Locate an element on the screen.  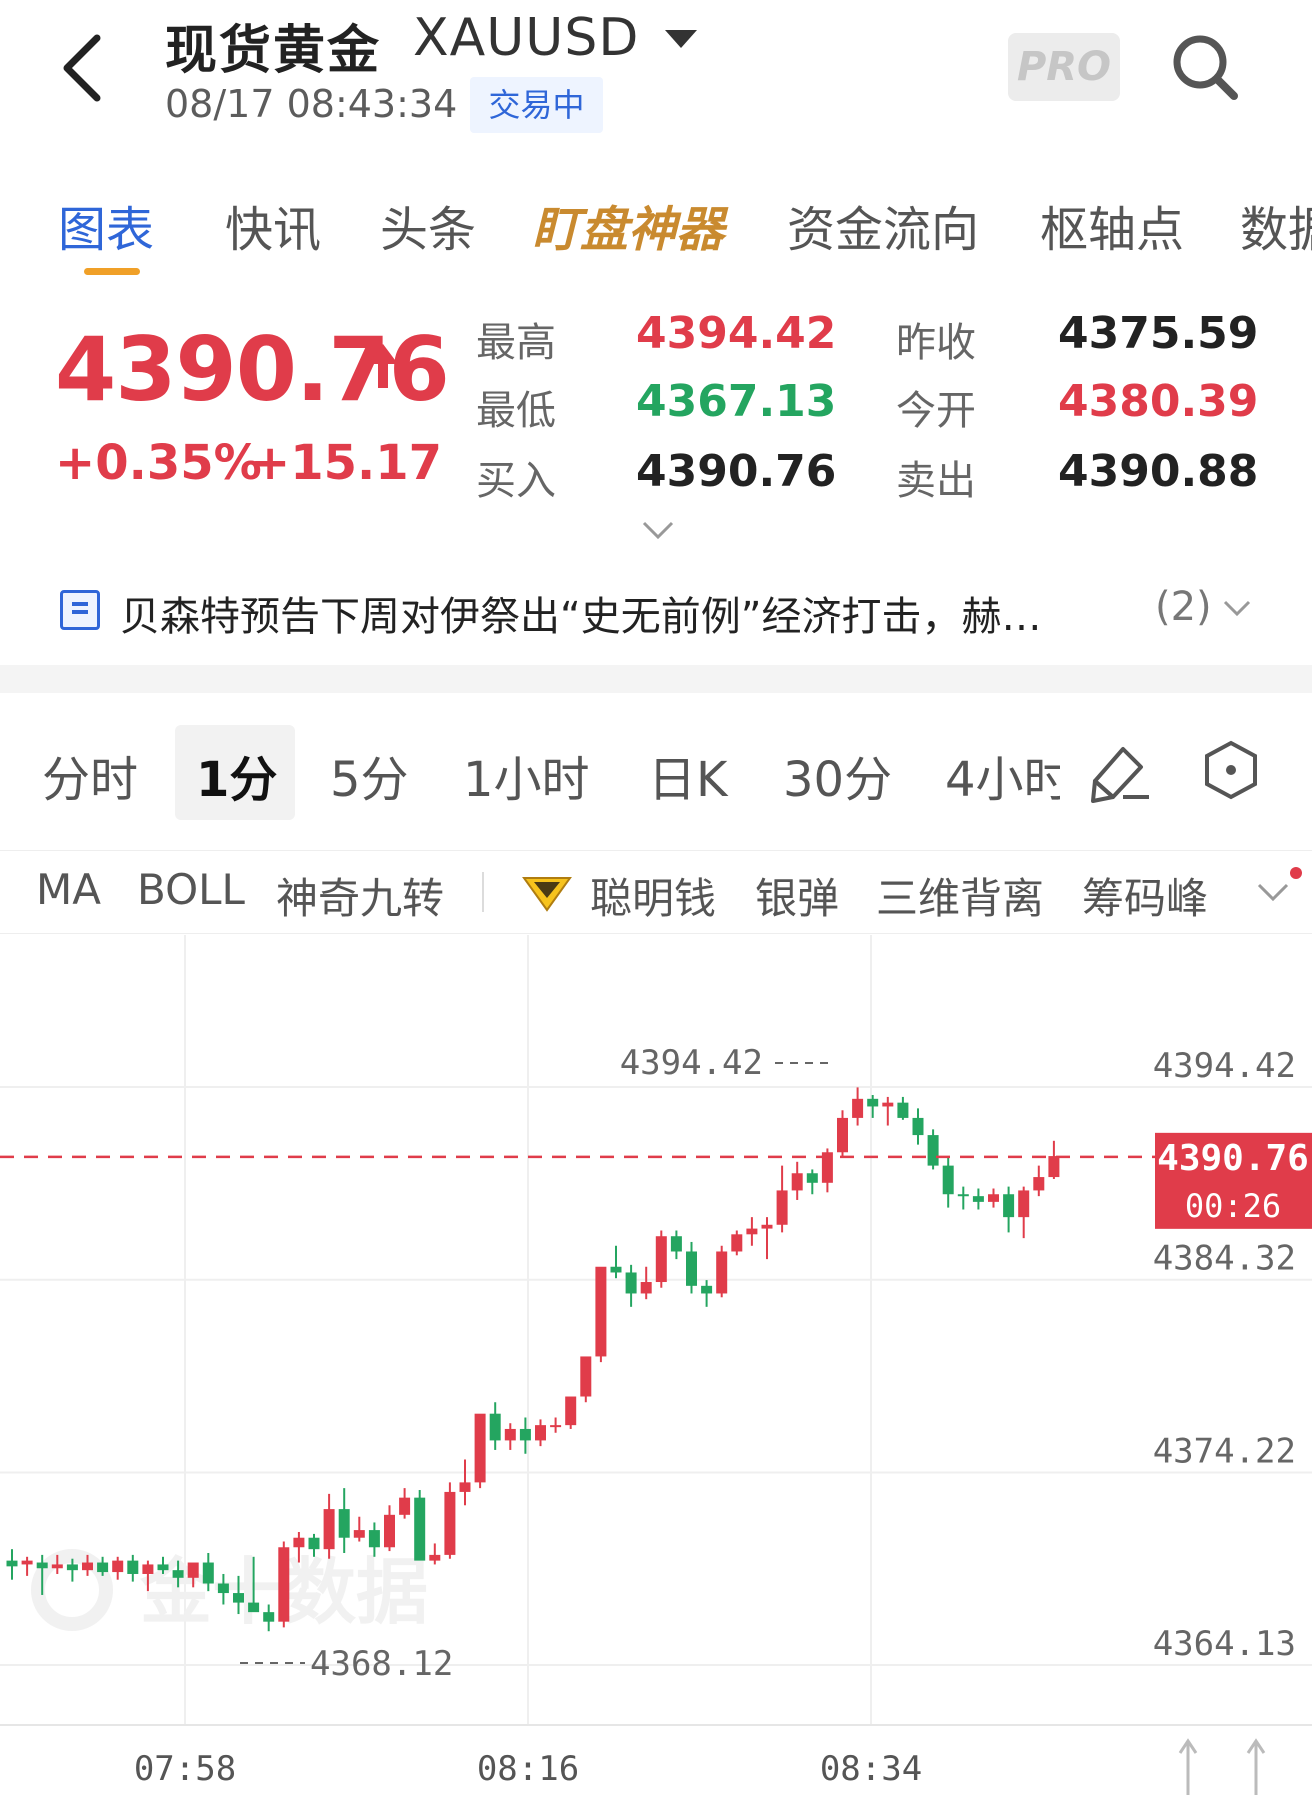
bid-value: 4390.76 is located at coordinates (736, 471).